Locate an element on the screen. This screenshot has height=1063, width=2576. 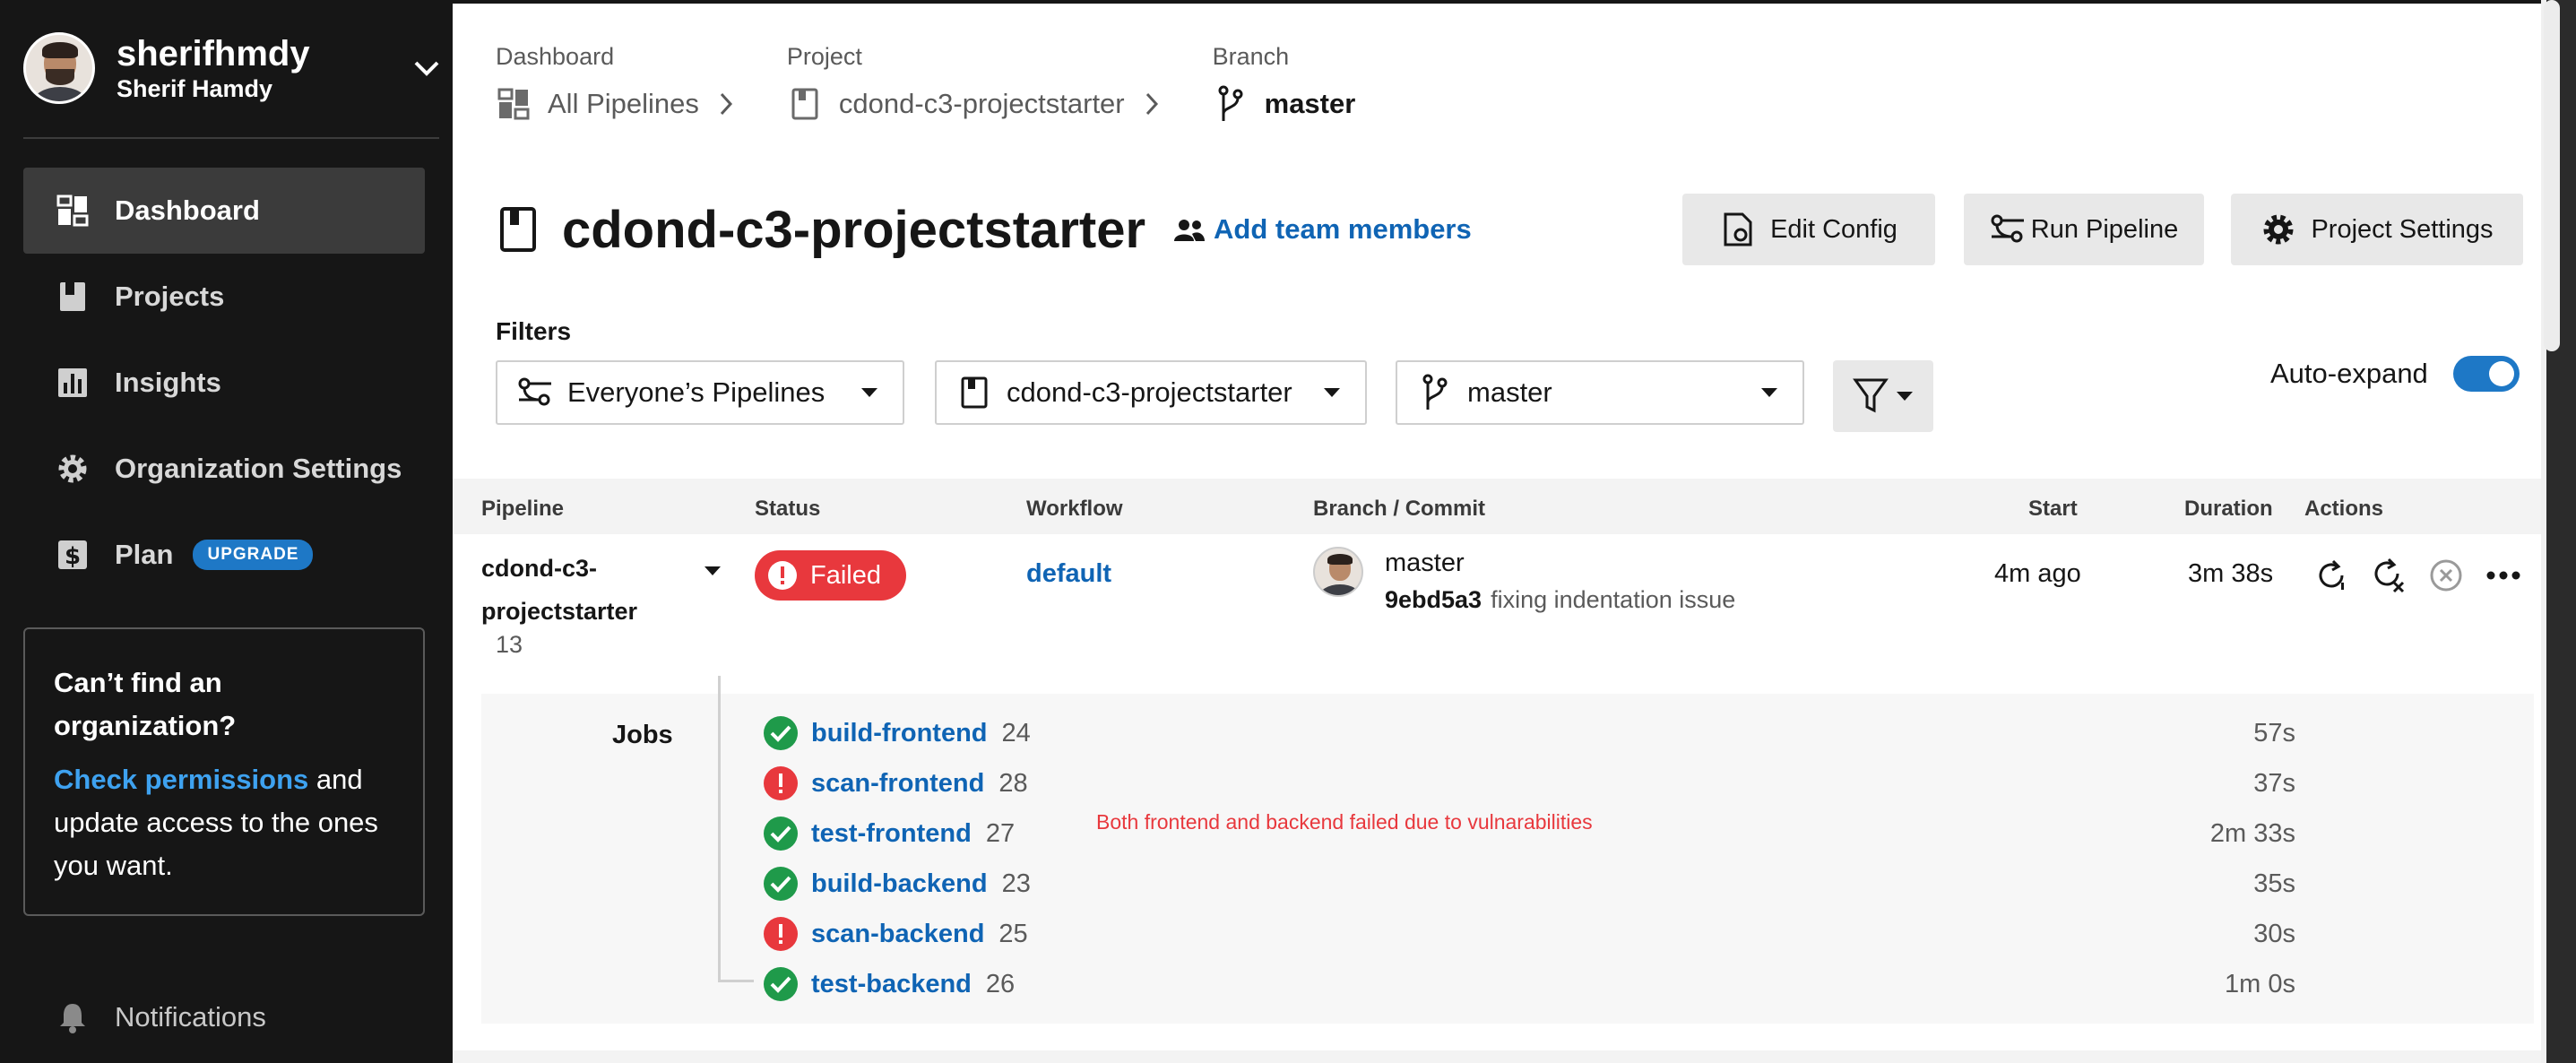
breadcrumb-all-pipelines: All Pipelines is located at coordinates (620, 104).